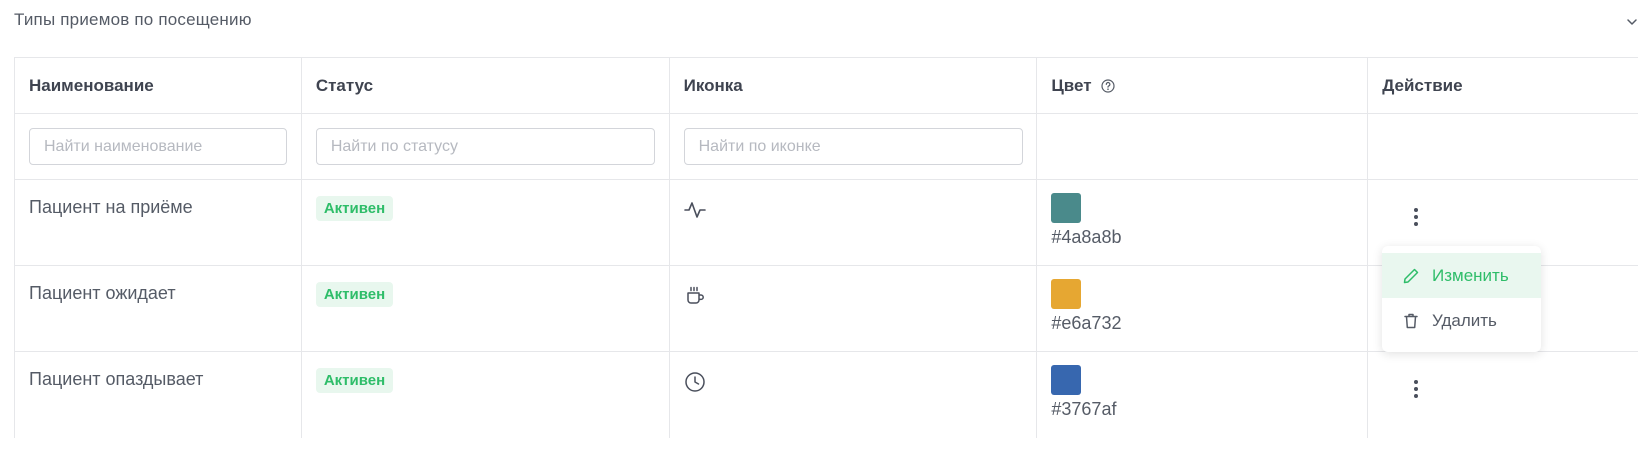 This screenshot has height=455, width=1638. I want to click on pencil-icon, so click(1411, 275).